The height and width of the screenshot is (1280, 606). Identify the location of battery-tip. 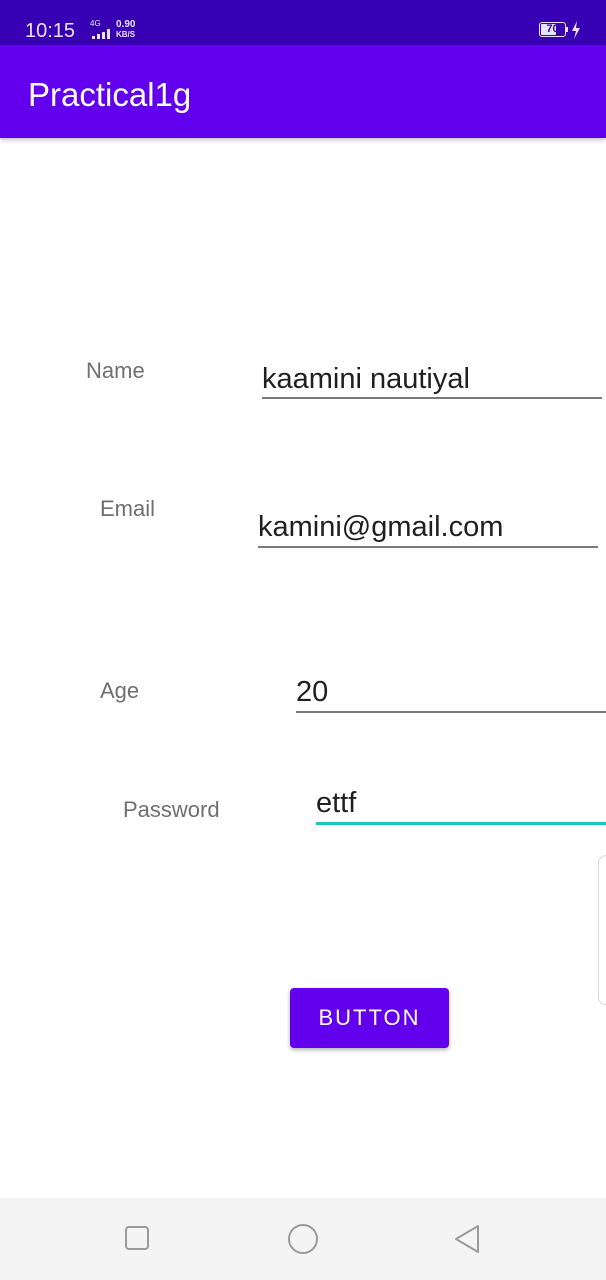
(567, 29).